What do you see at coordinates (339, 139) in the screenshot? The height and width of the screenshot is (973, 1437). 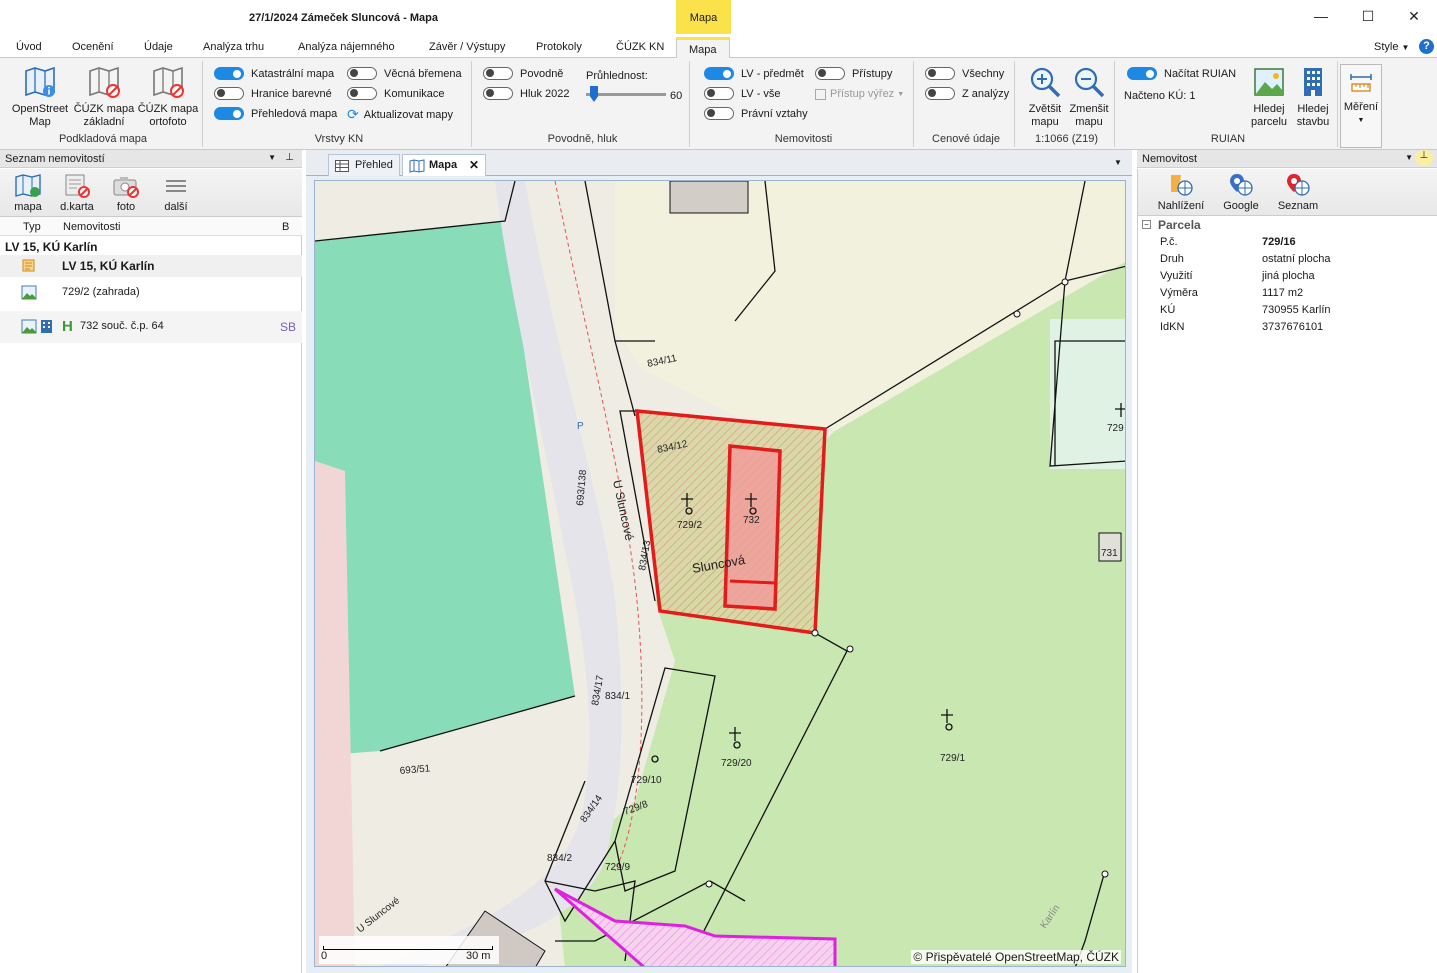 I see `group-label-vrstvy: Vrstvy KN` at bounding box center [339, 139].